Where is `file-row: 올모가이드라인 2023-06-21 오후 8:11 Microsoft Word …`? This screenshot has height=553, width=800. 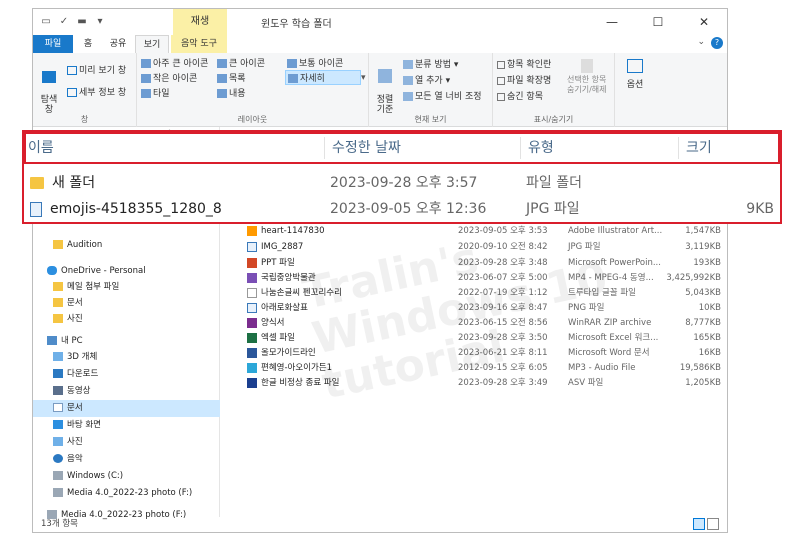 file-row: 올모가이드라인 2023-06-21 오후 8:11 Microsoft Word … is located at coordinates (474, 353).